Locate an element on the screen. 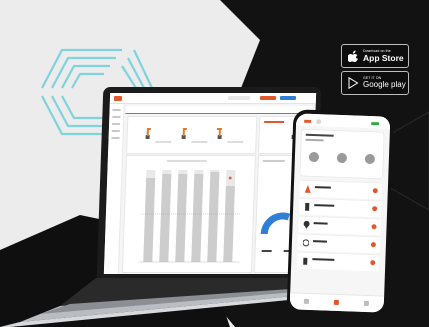 Image resolution: width=429 pixels, height=327 pixels. phone-app-screen is located at coordinates (340, 213).